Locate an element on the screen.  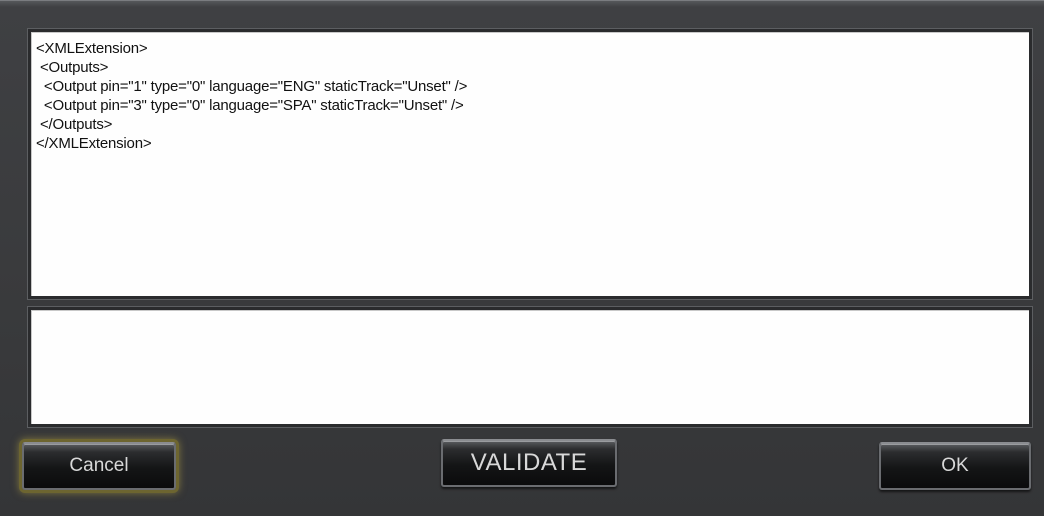
ok-button: OK is located at coordinates (955, 466).